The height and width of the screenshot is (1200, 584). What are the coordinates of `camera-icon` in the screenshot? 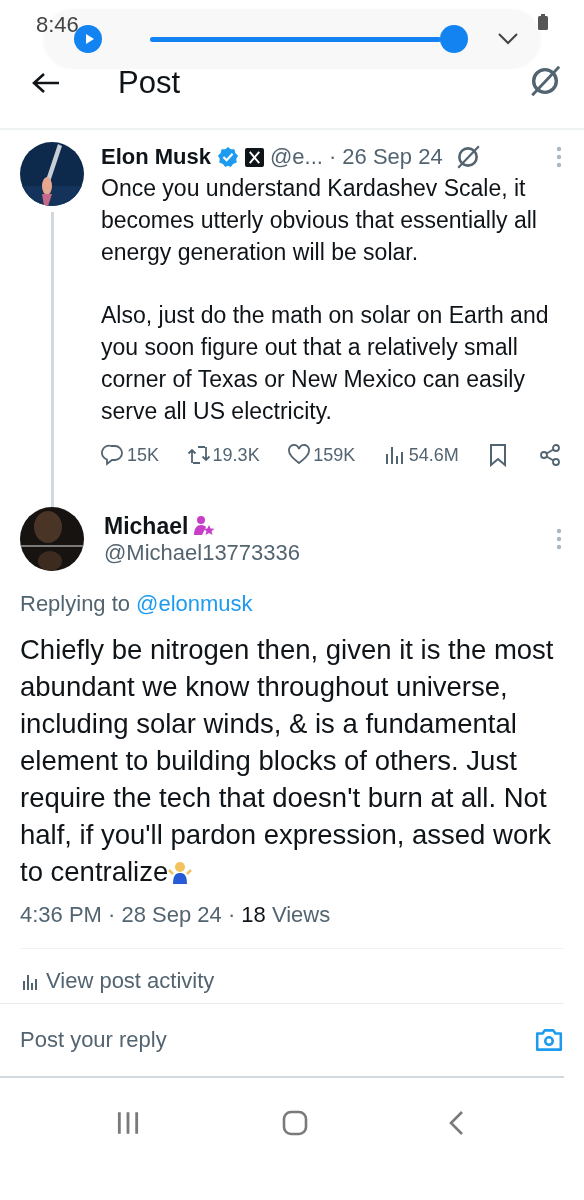 It's located at (549, 1040).